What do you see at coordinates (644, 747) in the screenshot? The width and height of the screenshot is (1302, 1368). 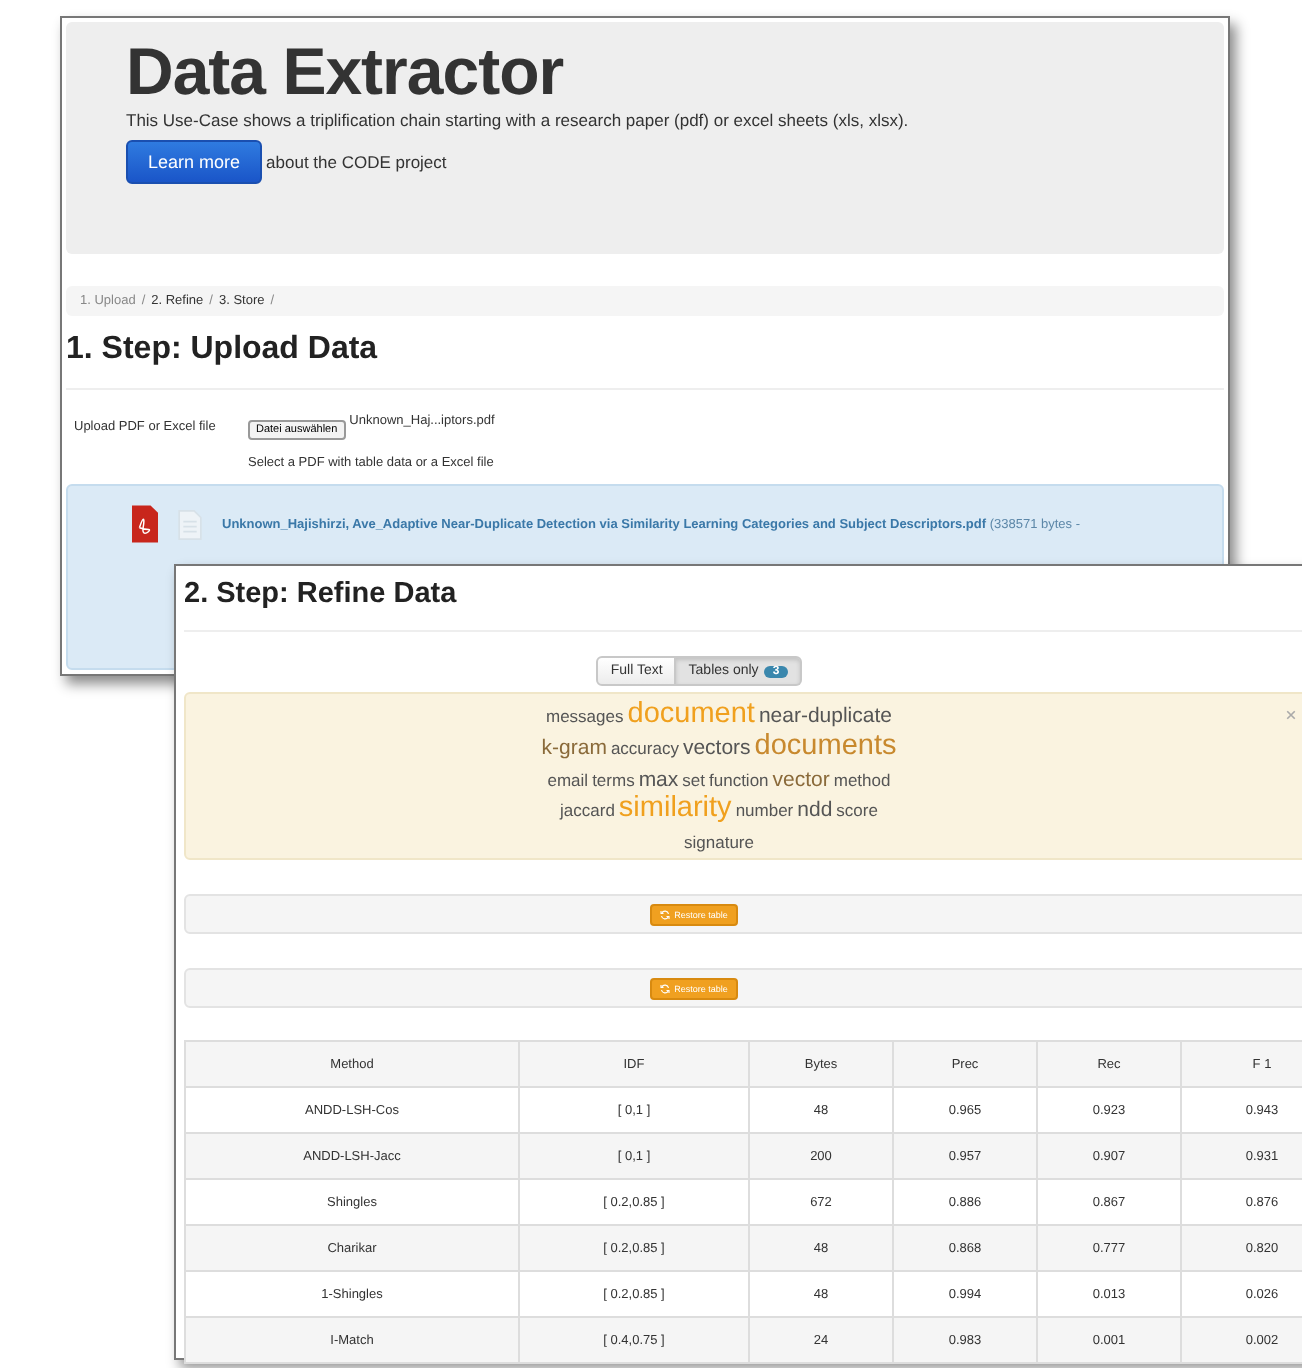 I see `cloud-word: accuracy` at bounding box center [644, 747].